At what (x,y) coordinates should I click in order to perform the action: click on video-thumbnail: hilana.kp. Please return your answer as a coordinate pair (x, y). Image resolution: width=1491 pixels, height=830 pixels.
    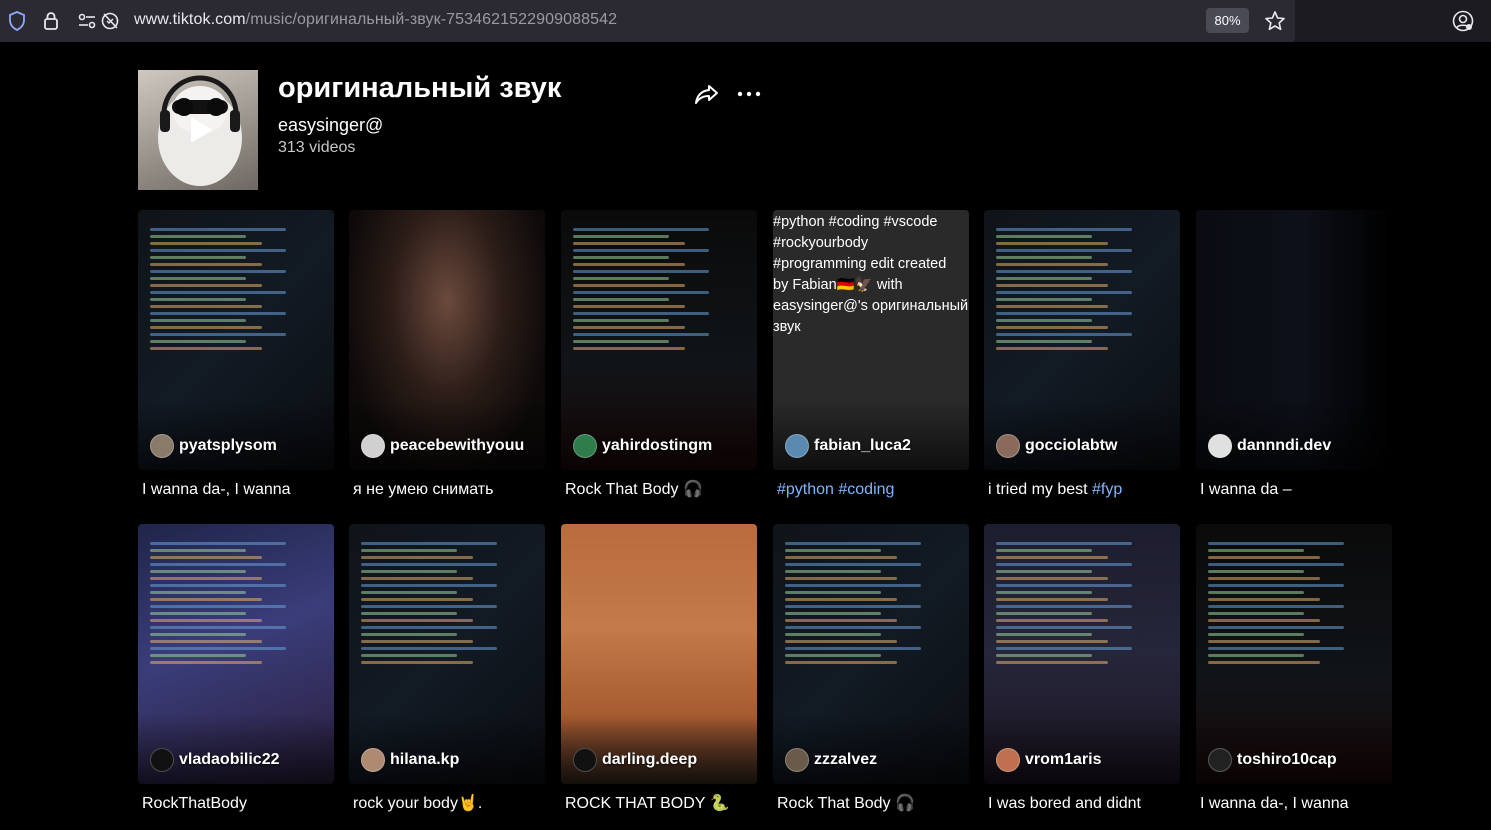
    Looking at the image, I should click on (447, 654).